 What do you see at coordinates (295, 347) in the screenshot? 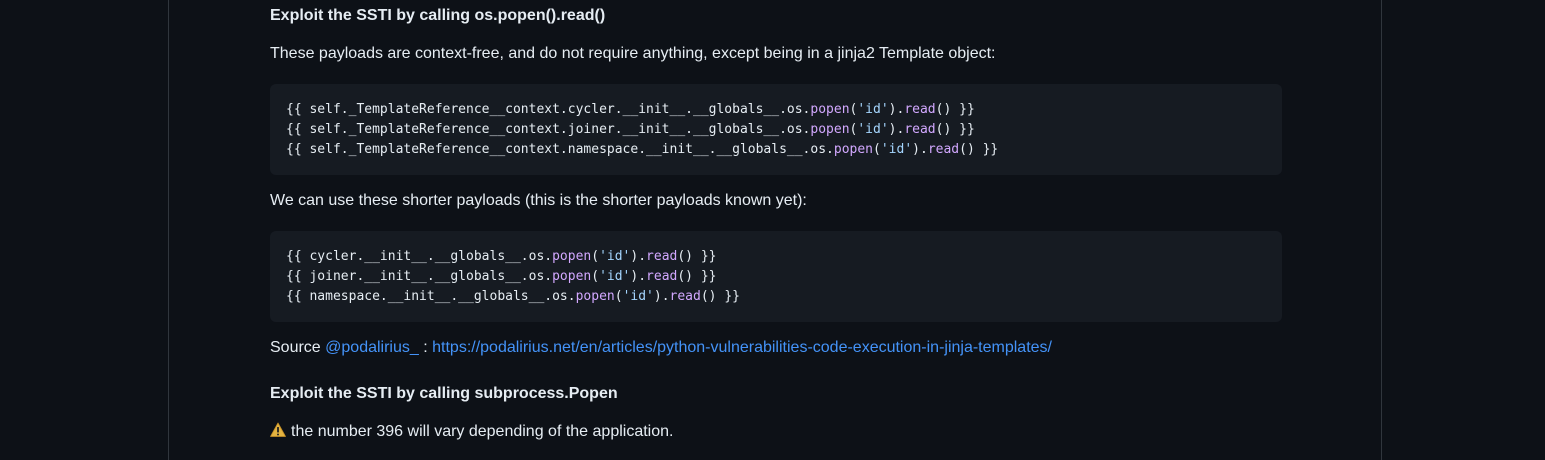
I see `source-label: Source` at bounding box center [295, 347].